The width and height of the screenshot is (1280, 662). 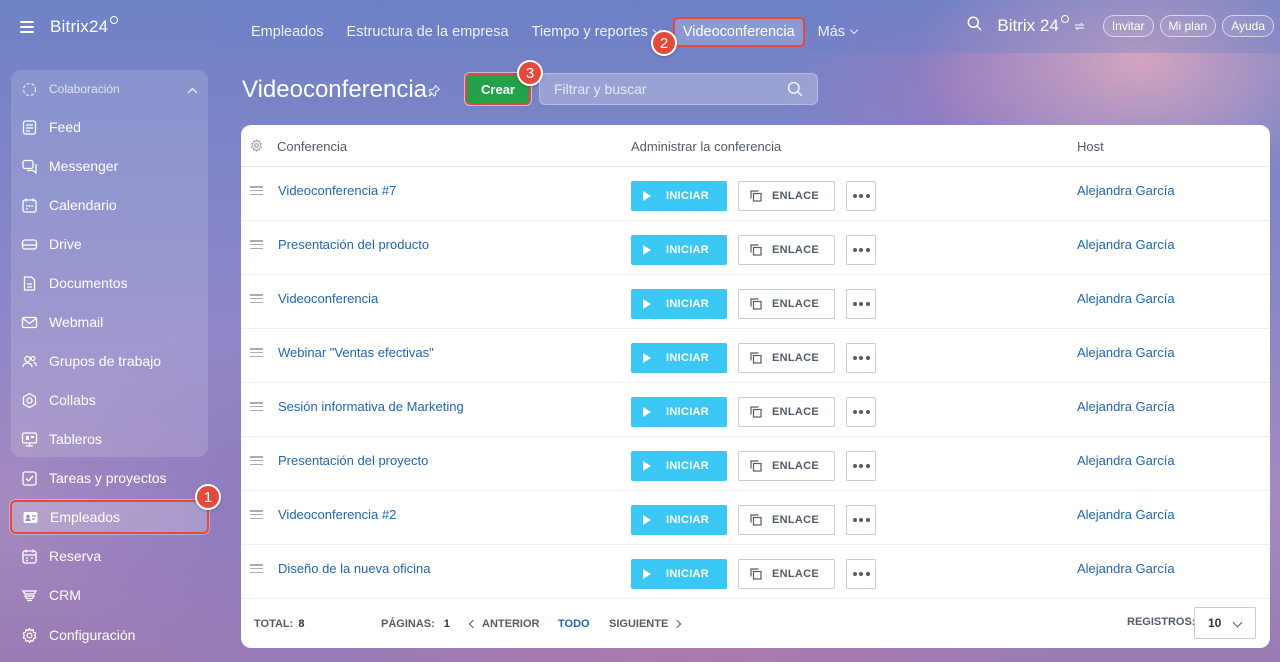 I want to click on my-plan-button: Mi plan, so click(x=1188, y=26).